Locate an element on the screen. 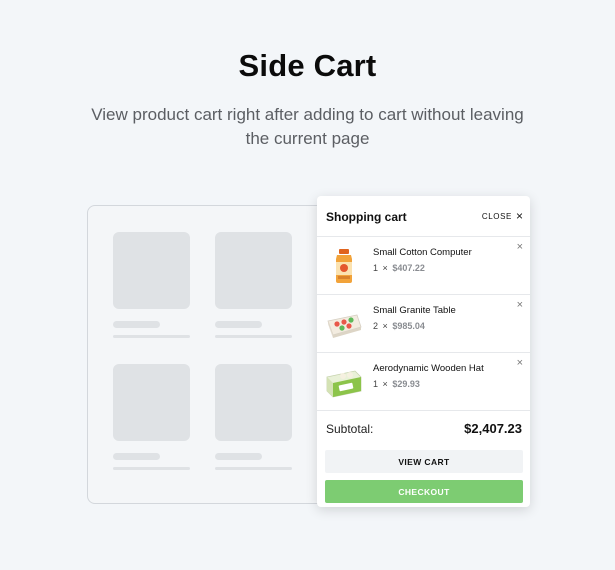 This screenshot has height=570, width=615. close-label: CLOSE is located at coordinates (496, 216).